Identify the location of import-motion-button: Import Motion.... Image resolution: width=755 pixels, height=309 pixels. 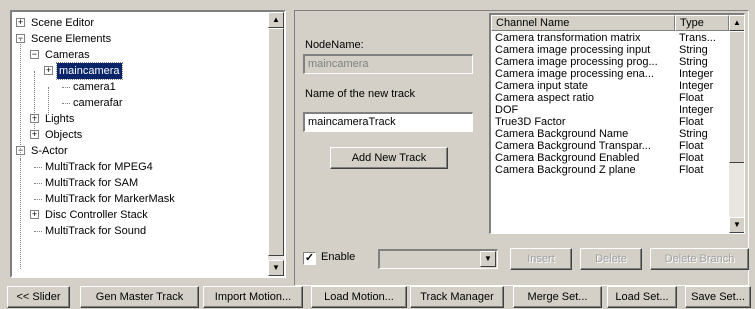
(253, 297).